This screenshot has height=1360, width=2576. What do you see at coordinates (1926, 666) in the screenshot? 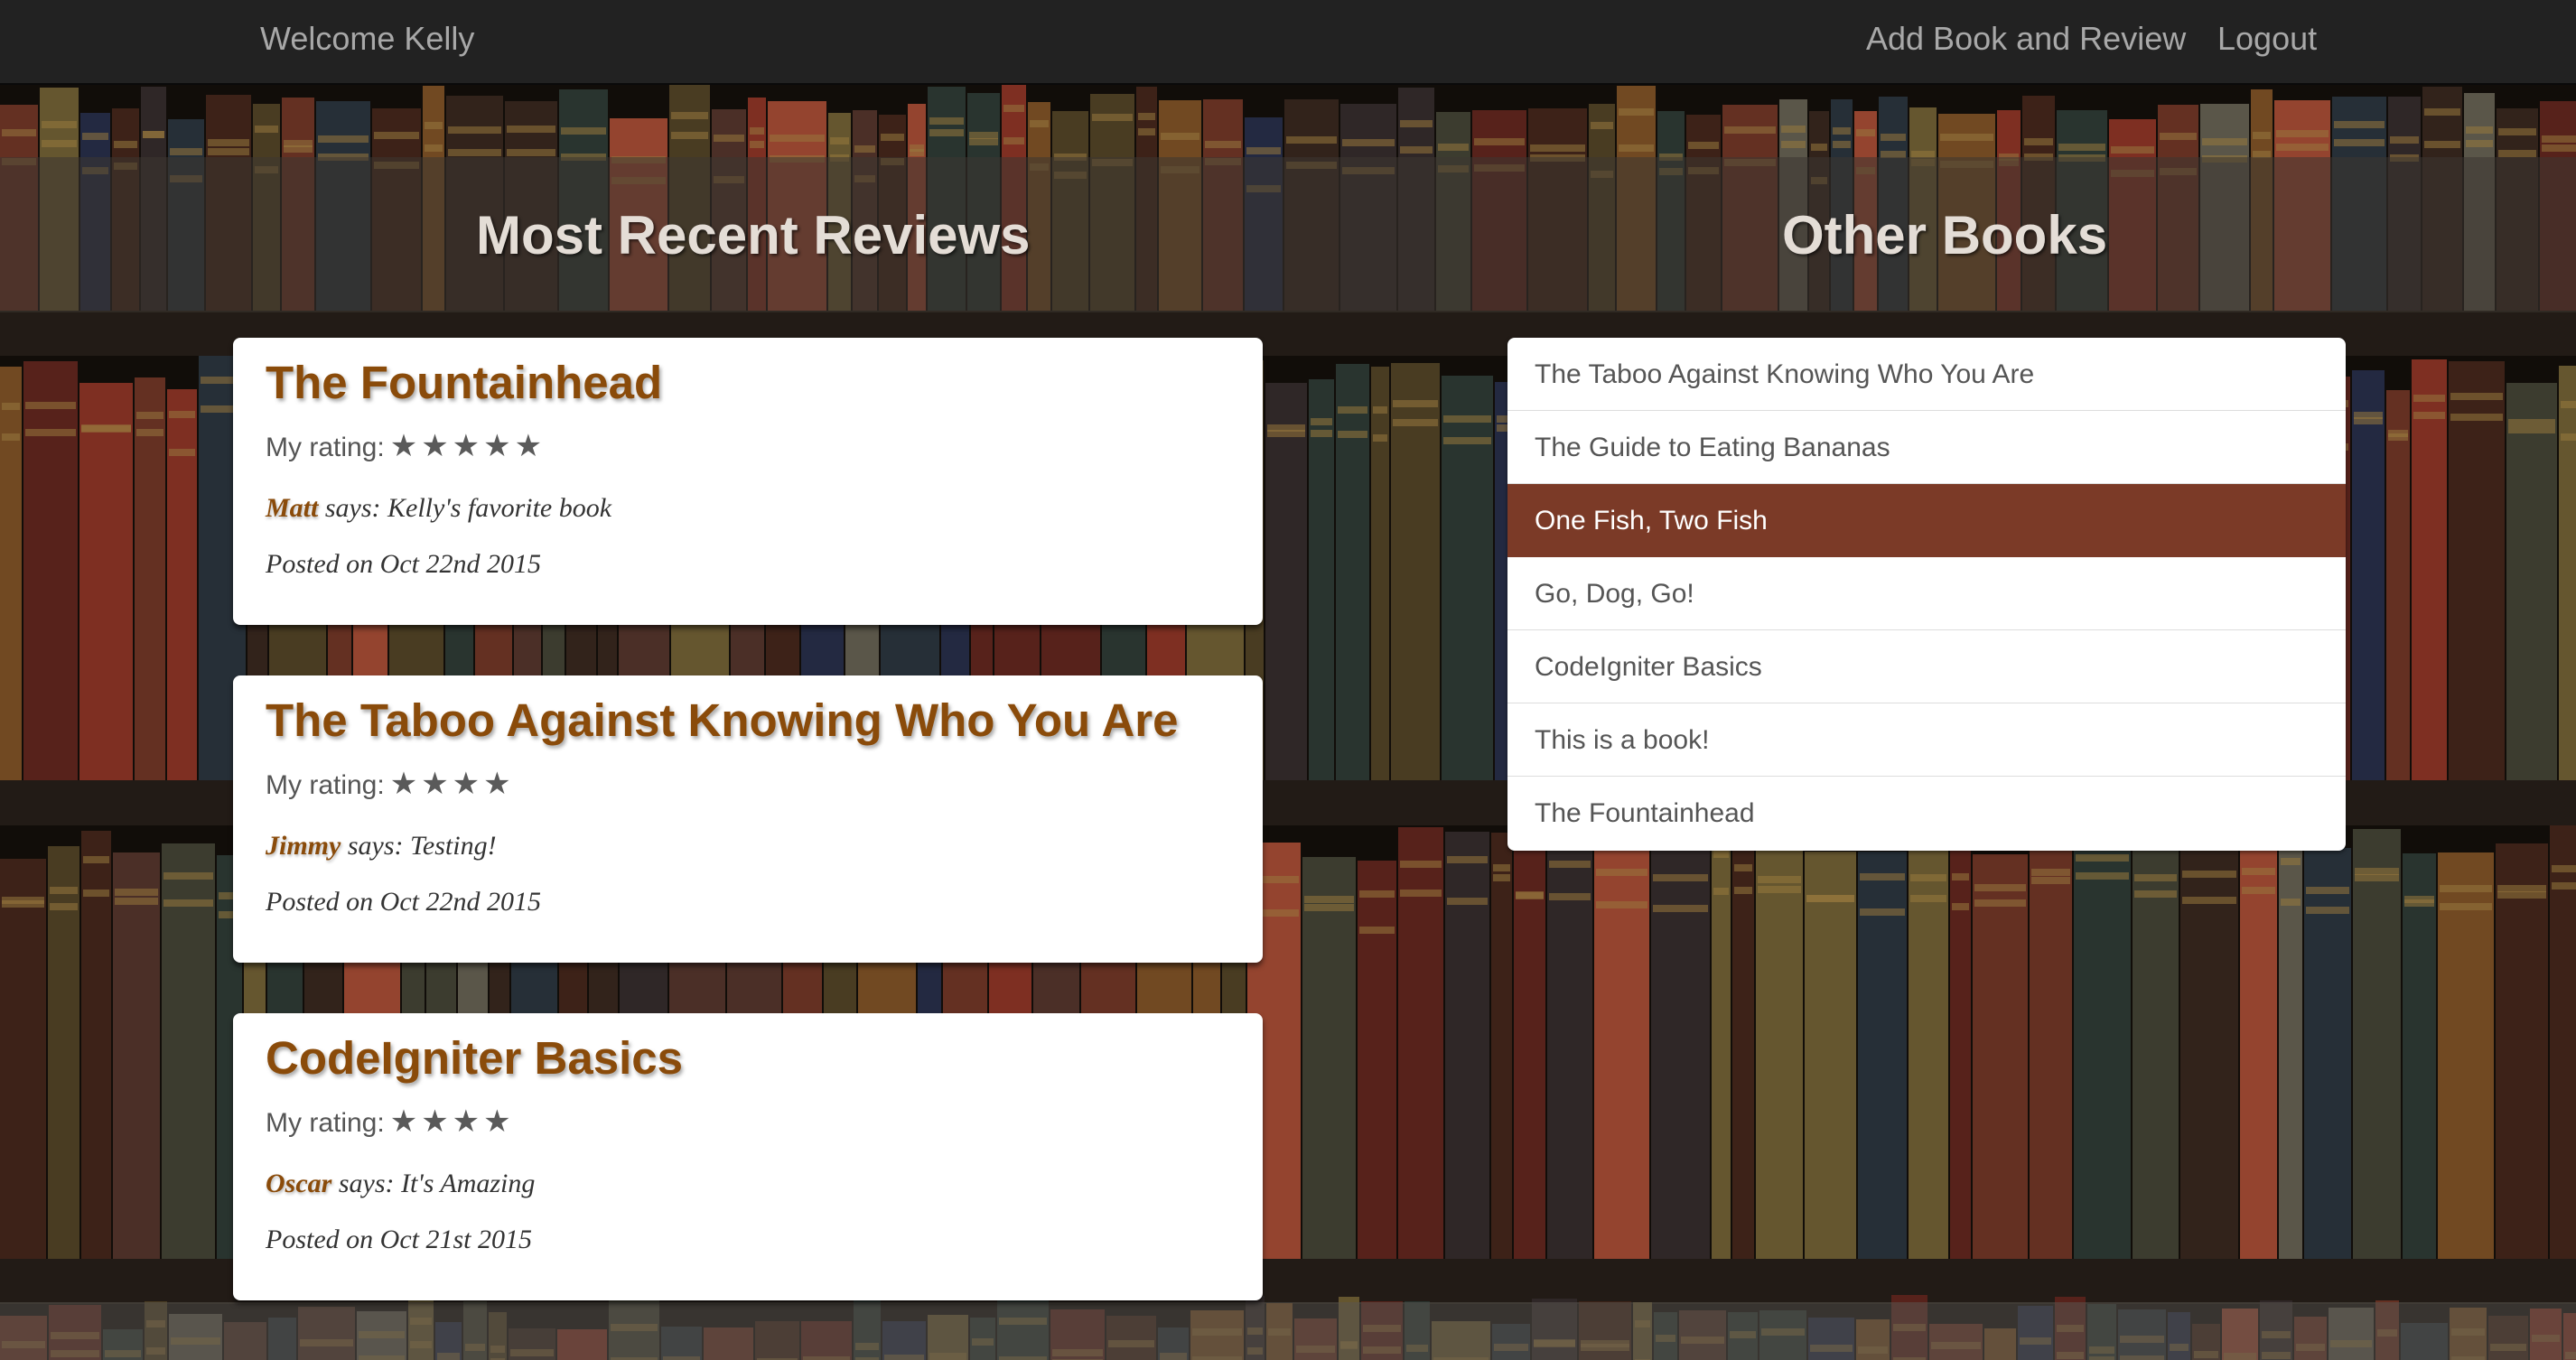
I see `book-list-item: CodeIgniter Basics` at bounding box center [1926, 666].